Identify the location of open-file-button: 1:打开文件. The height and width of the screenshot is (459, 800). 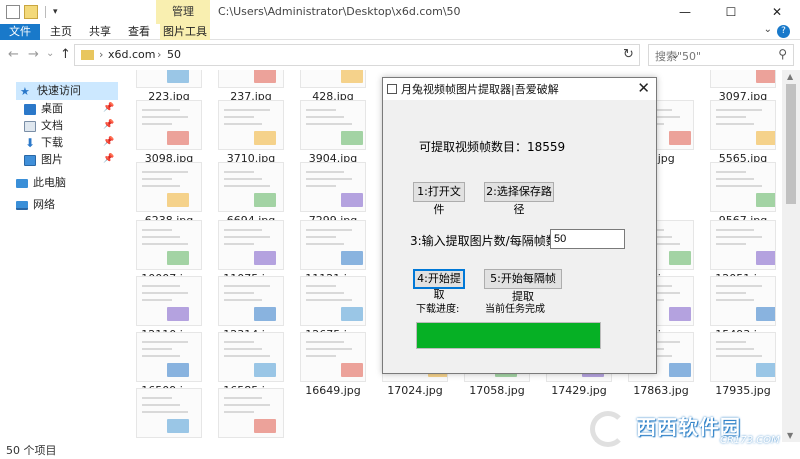
(439, 199).